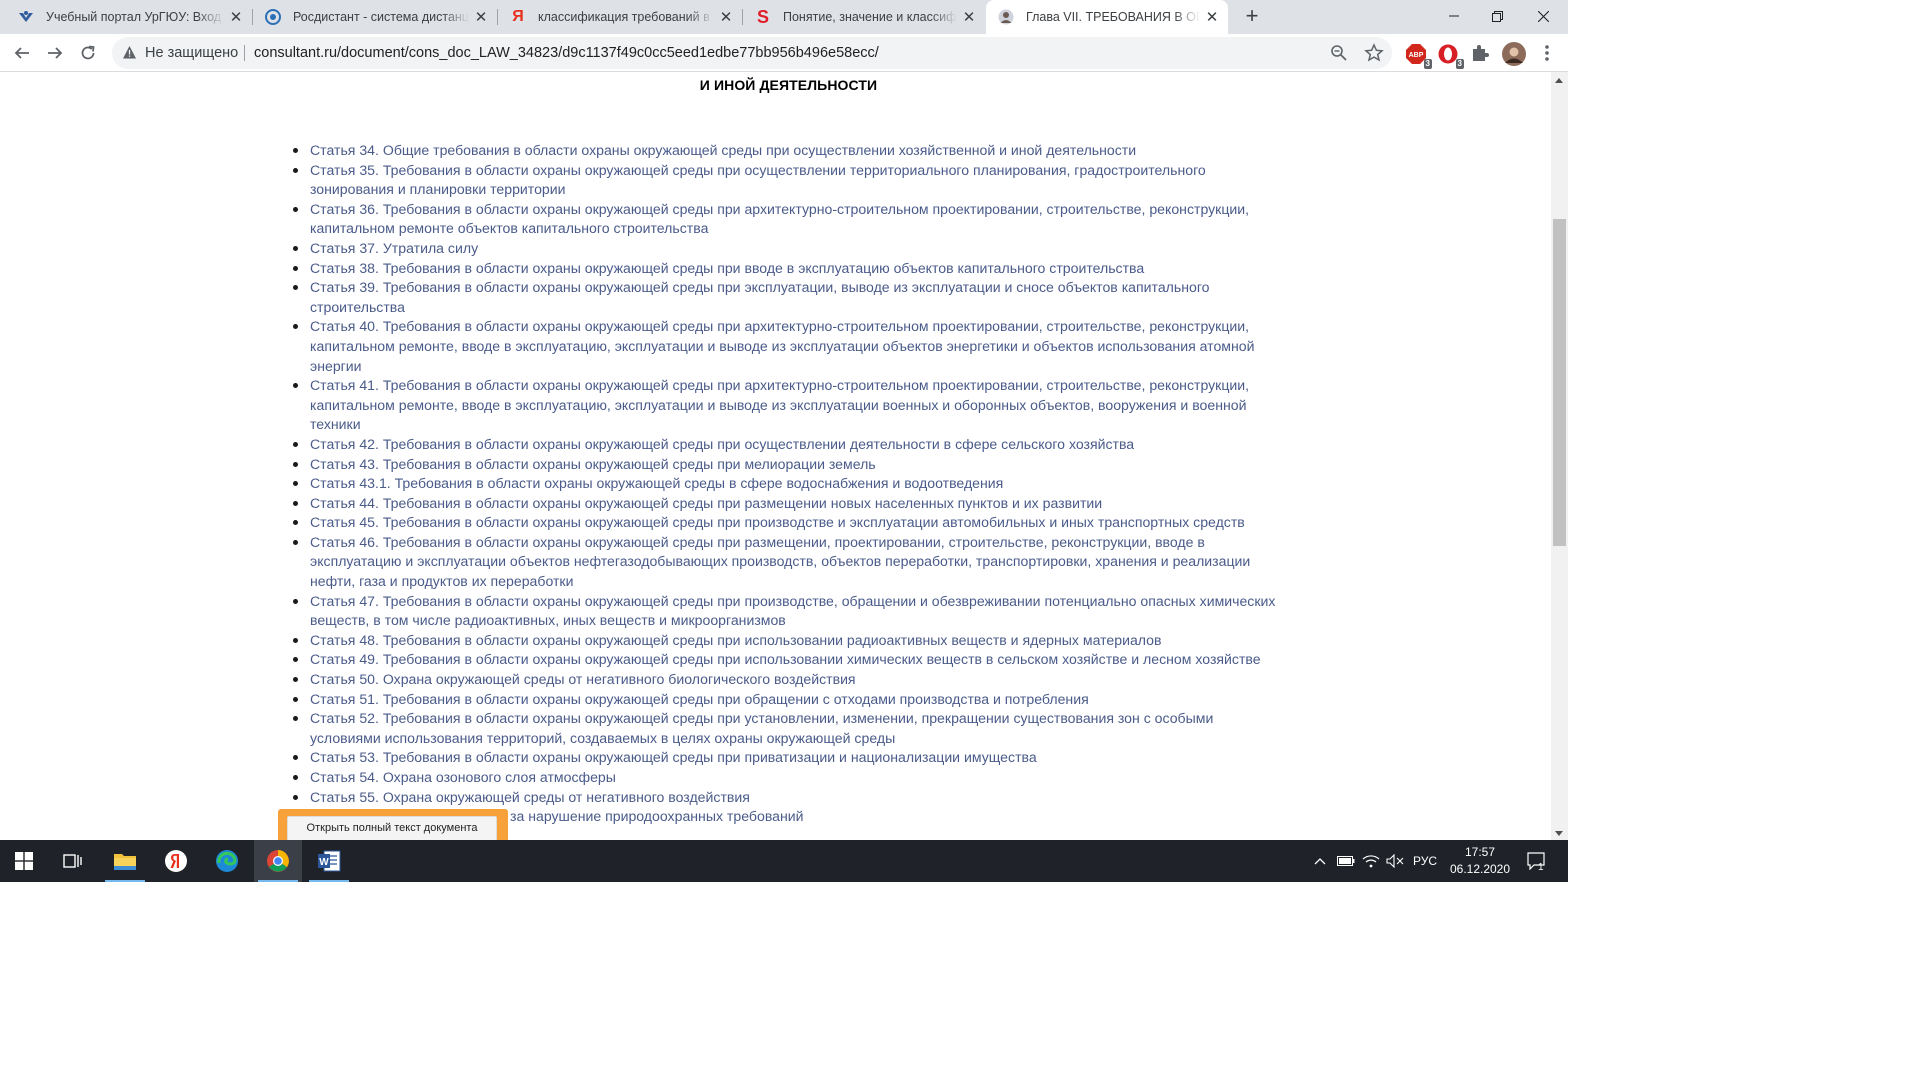 The width and height of the screenshot is (1920, 1080). I want to click on wifi-icon, so click(1371, 861).